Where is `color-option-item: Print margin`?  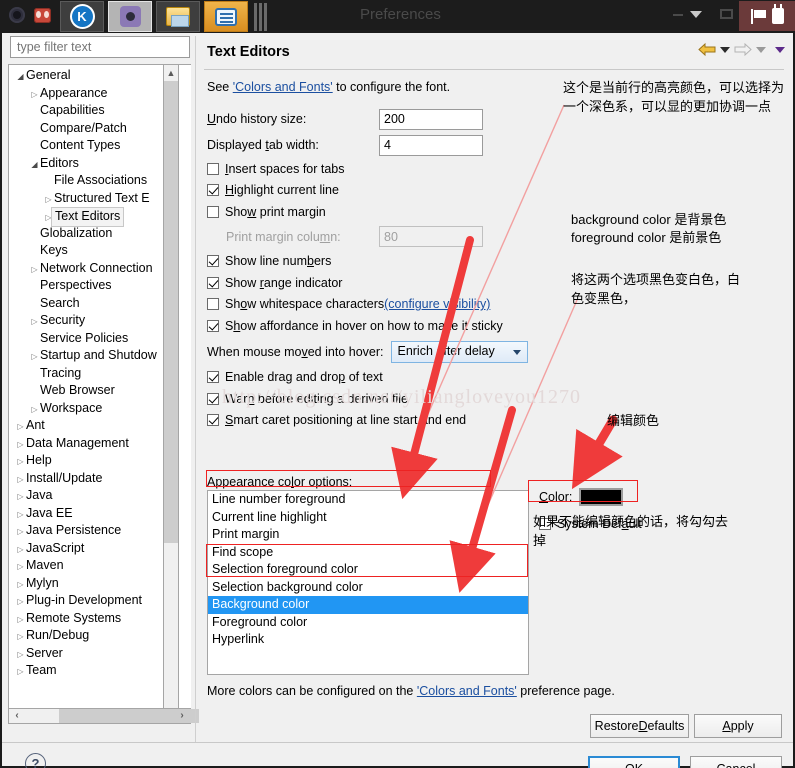
color-option-item: Print margin is located at coordinates (368, 535).